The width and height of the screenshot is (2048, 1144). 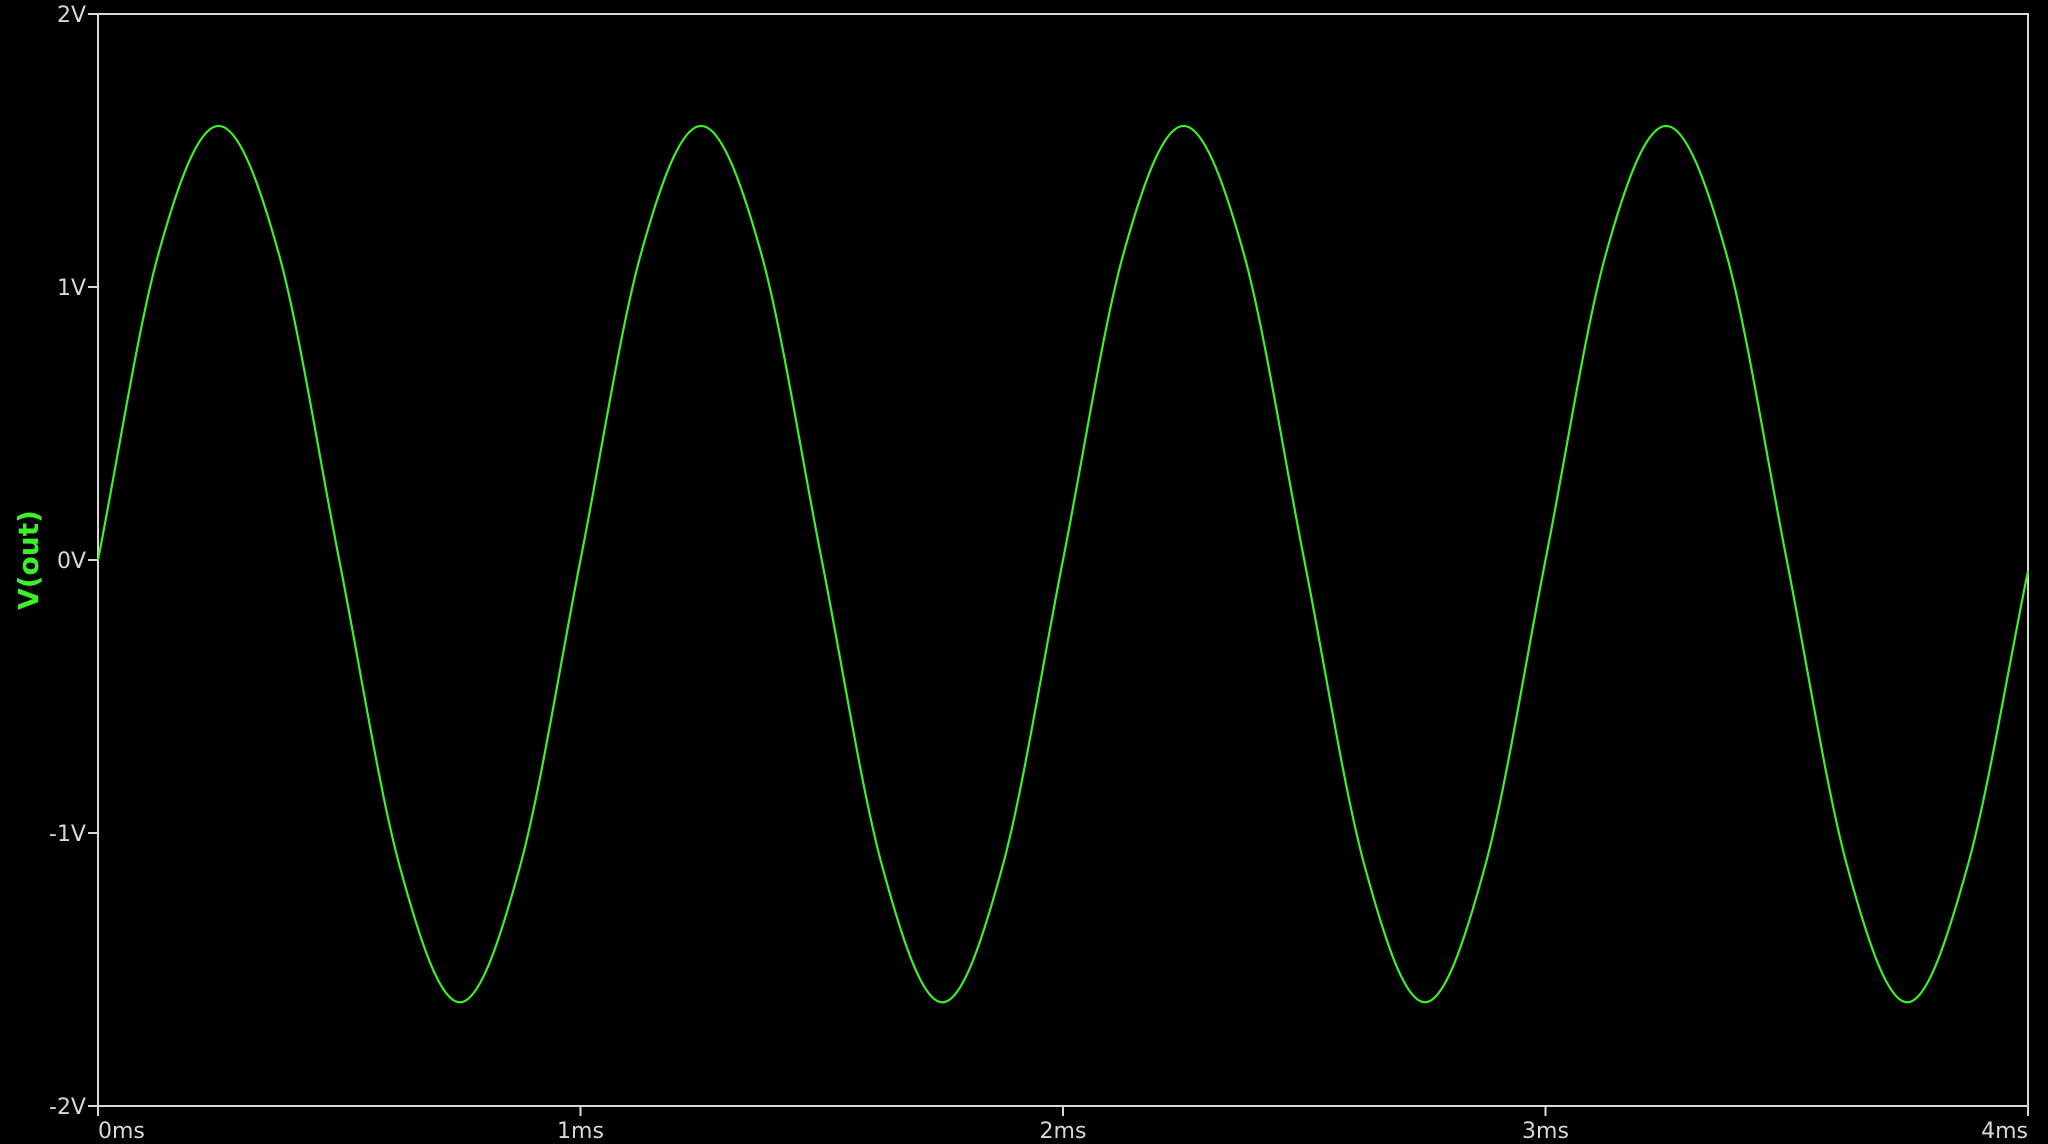 I want to click on x-axis-ticks: 0ms 1ms 2ms 3ms 4ms, so click(x=1063, y=1125).